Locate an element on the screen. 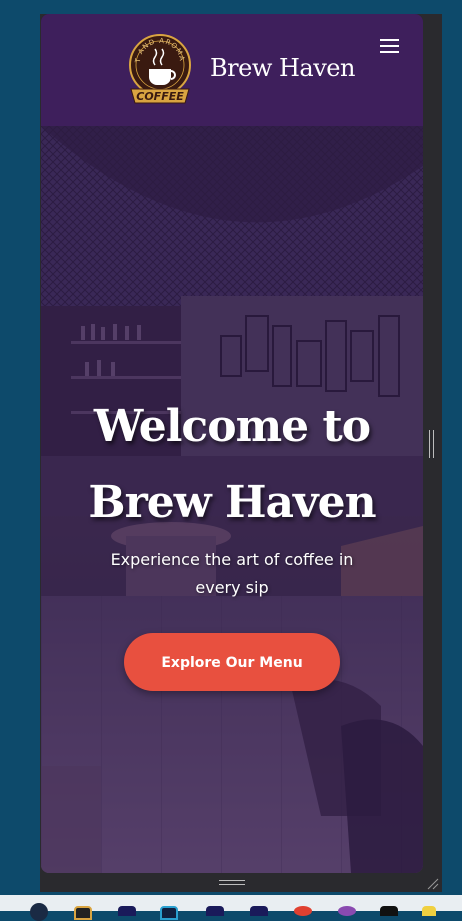 Image resolution: width=462 pixels, height=921 pixels. coffee-logo: HOT AND AROMATIC COFFEE is located at coordinates (158, 67).